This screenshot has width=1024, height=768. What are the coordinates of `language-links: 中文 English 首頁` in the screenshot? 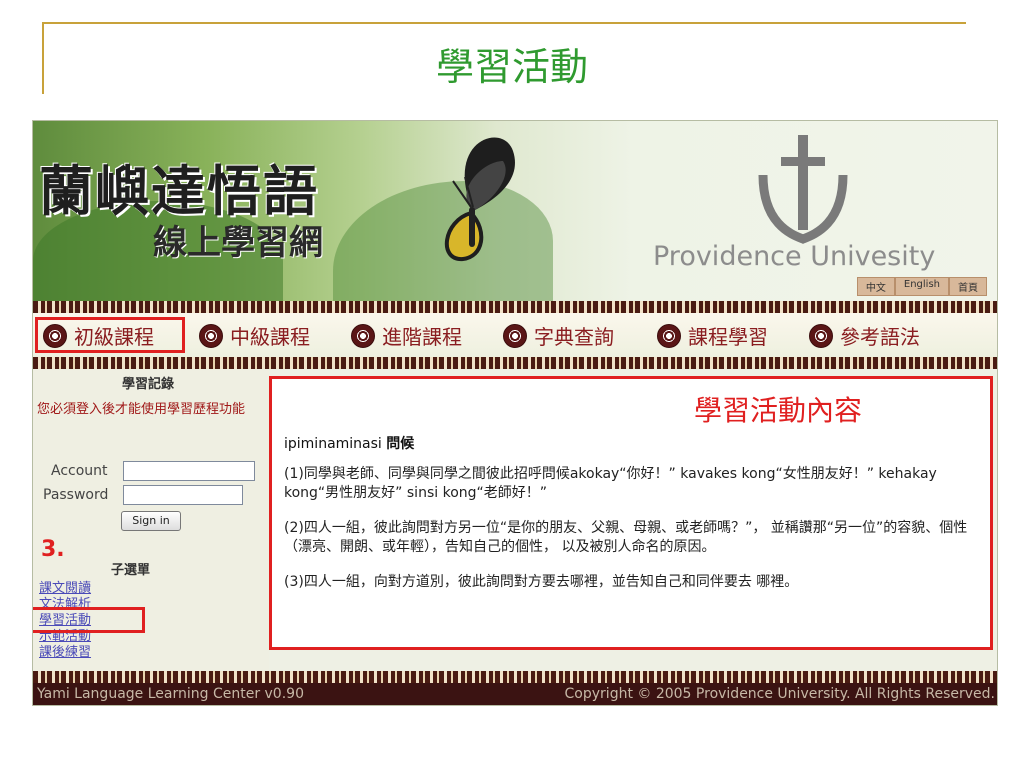 It's located at (921, 286).